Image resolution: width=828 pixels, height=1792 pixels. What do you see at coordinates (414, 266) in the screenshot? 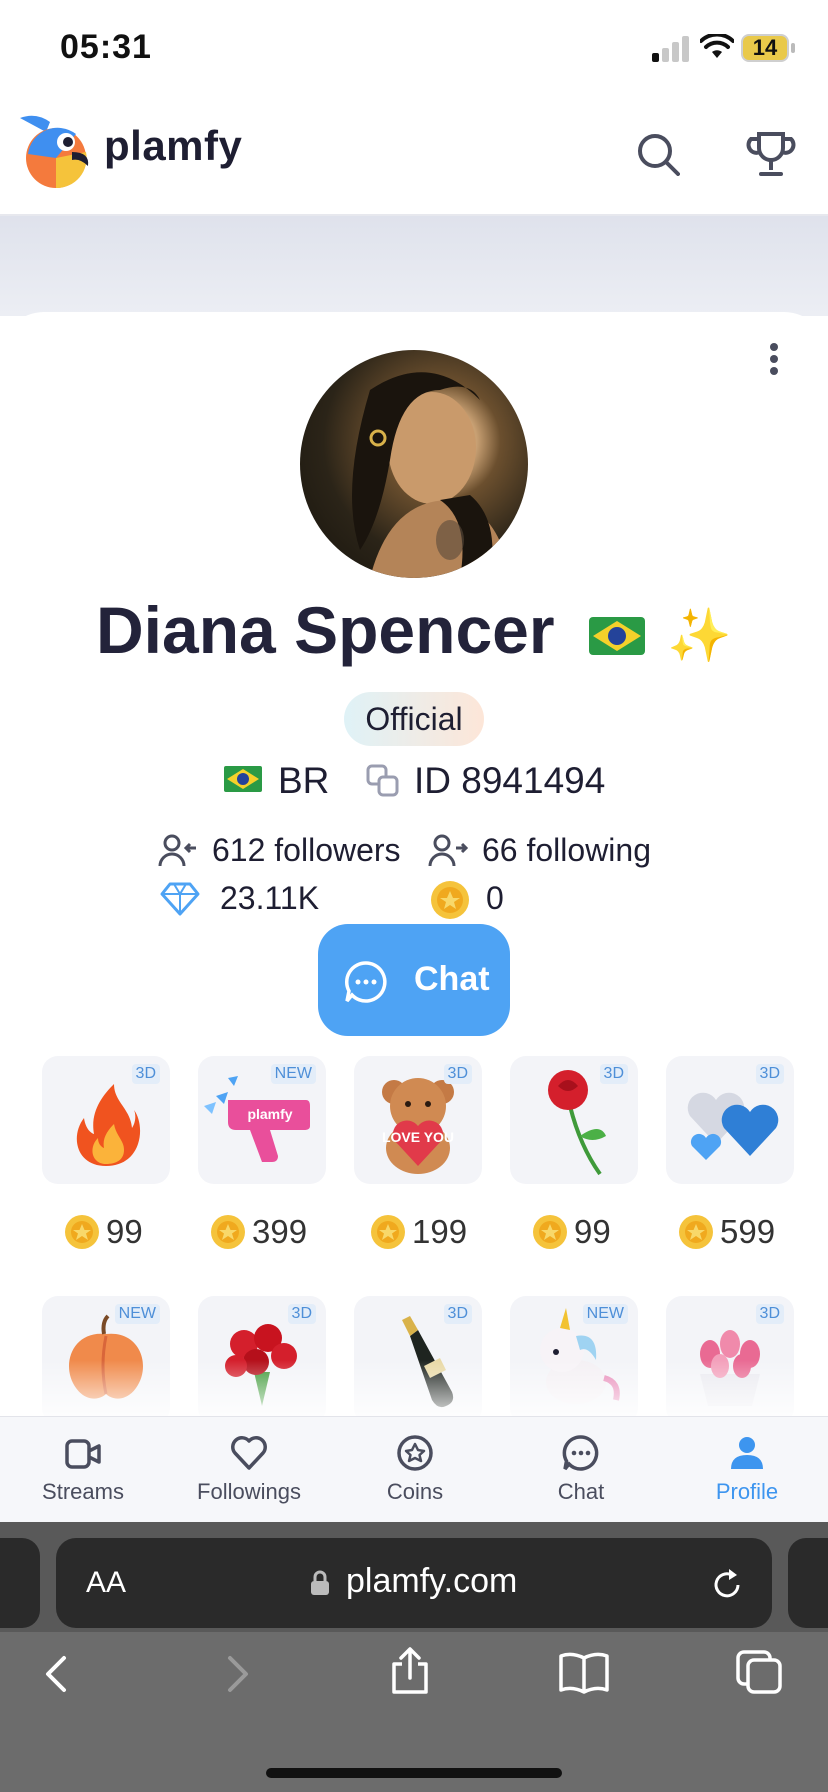
I see `header-gradient-band` at bounding box center [414, 266].